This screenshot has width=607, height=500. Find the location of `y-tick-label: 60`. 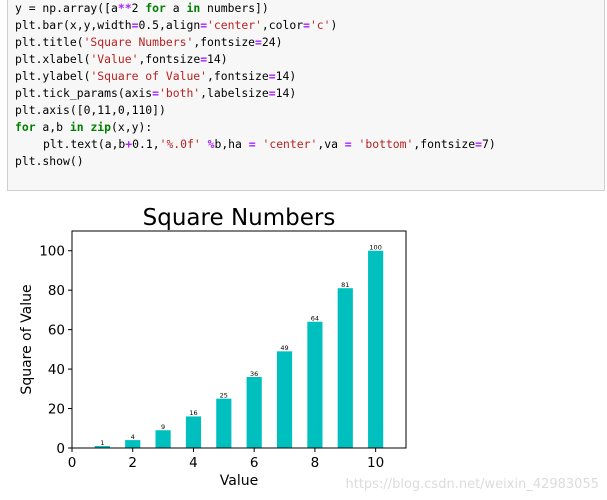

y-tick-label: 60 is located at coordinates (56, 331).